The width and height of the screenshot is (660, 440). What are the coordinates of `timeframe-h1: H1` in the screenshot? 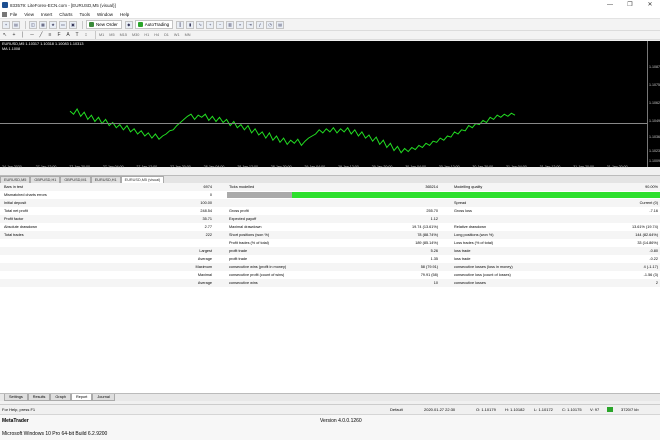 It's located at (146, 35).